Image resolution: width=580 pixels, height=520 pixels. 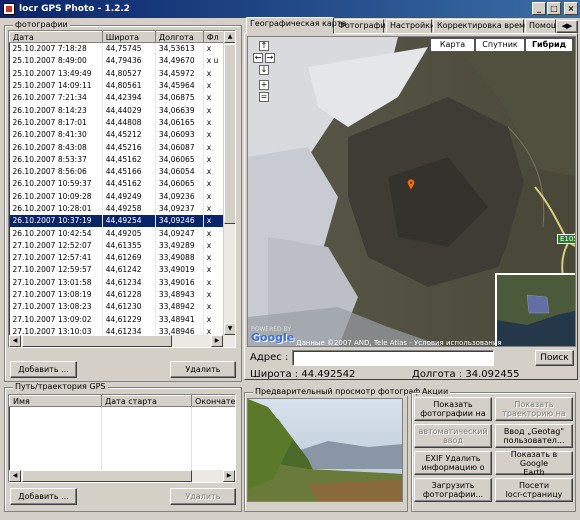 I want to click on pan-down-icon: ↓, so click(x=264, y=70).